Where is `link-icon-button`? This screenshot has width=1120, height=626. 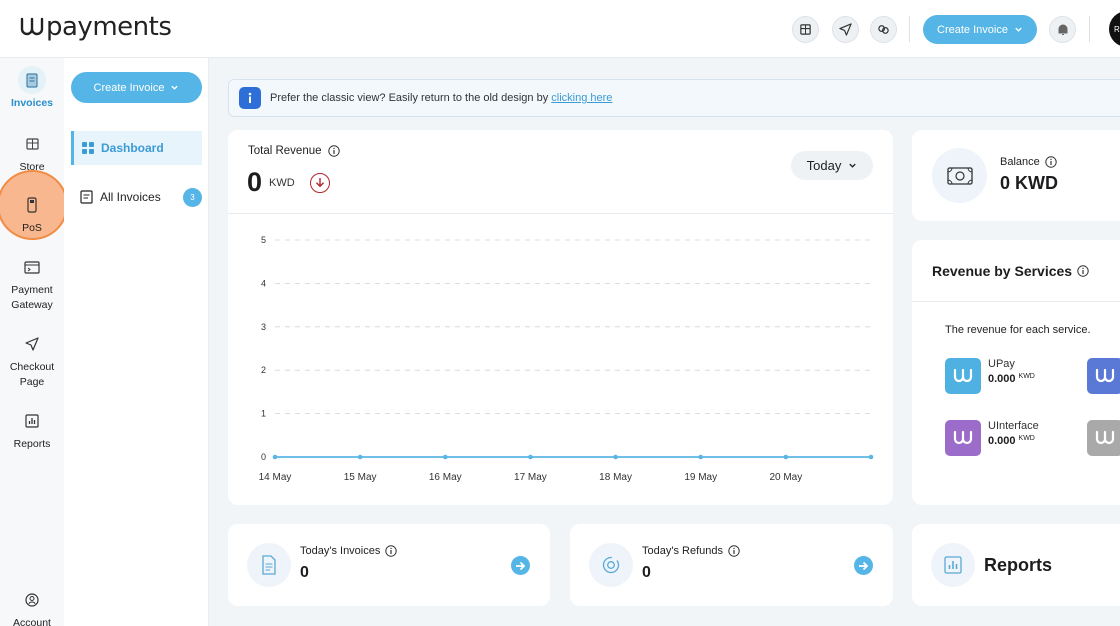
link-icon-button is located at coordinates (883, 29).